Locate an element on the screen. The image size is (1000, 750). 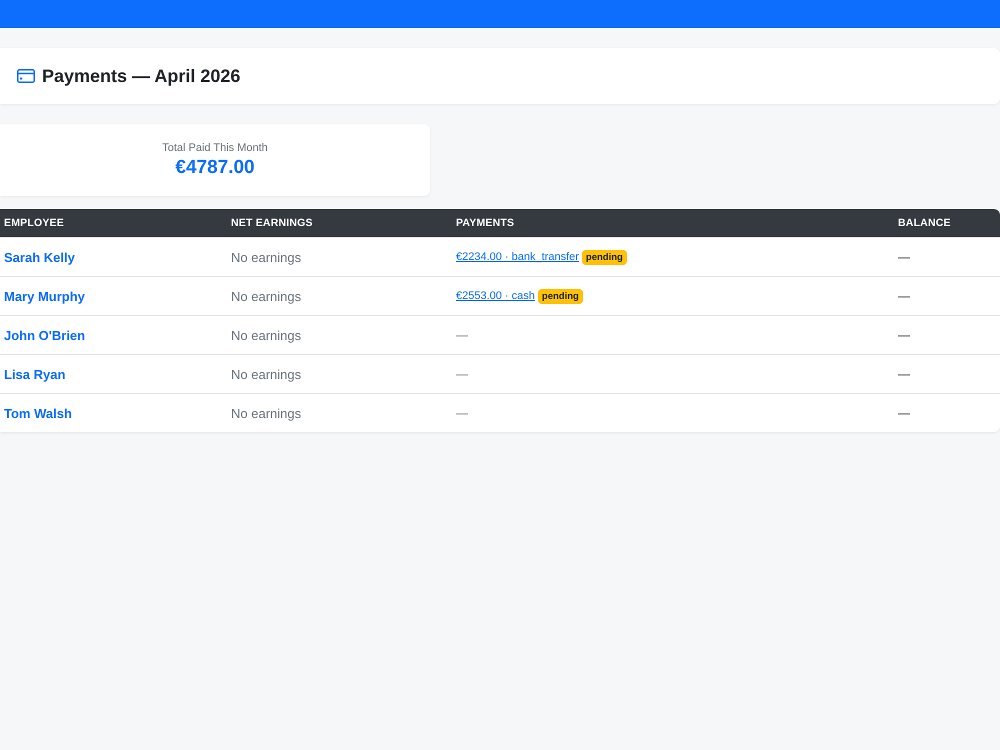
column-header: BALANCE is located at coordinates (924, 223).